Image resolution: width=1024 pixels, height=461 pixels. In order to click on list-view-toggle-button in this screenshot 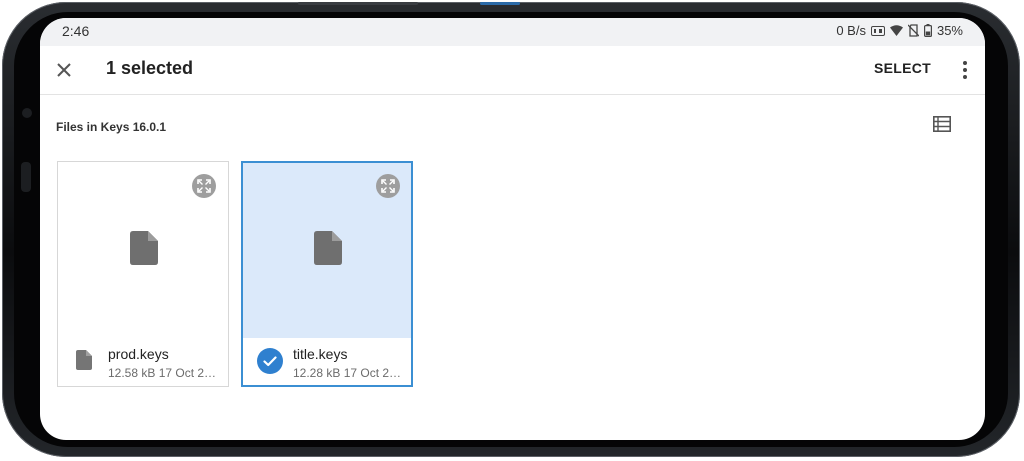, I will do `click(944, 127)`.